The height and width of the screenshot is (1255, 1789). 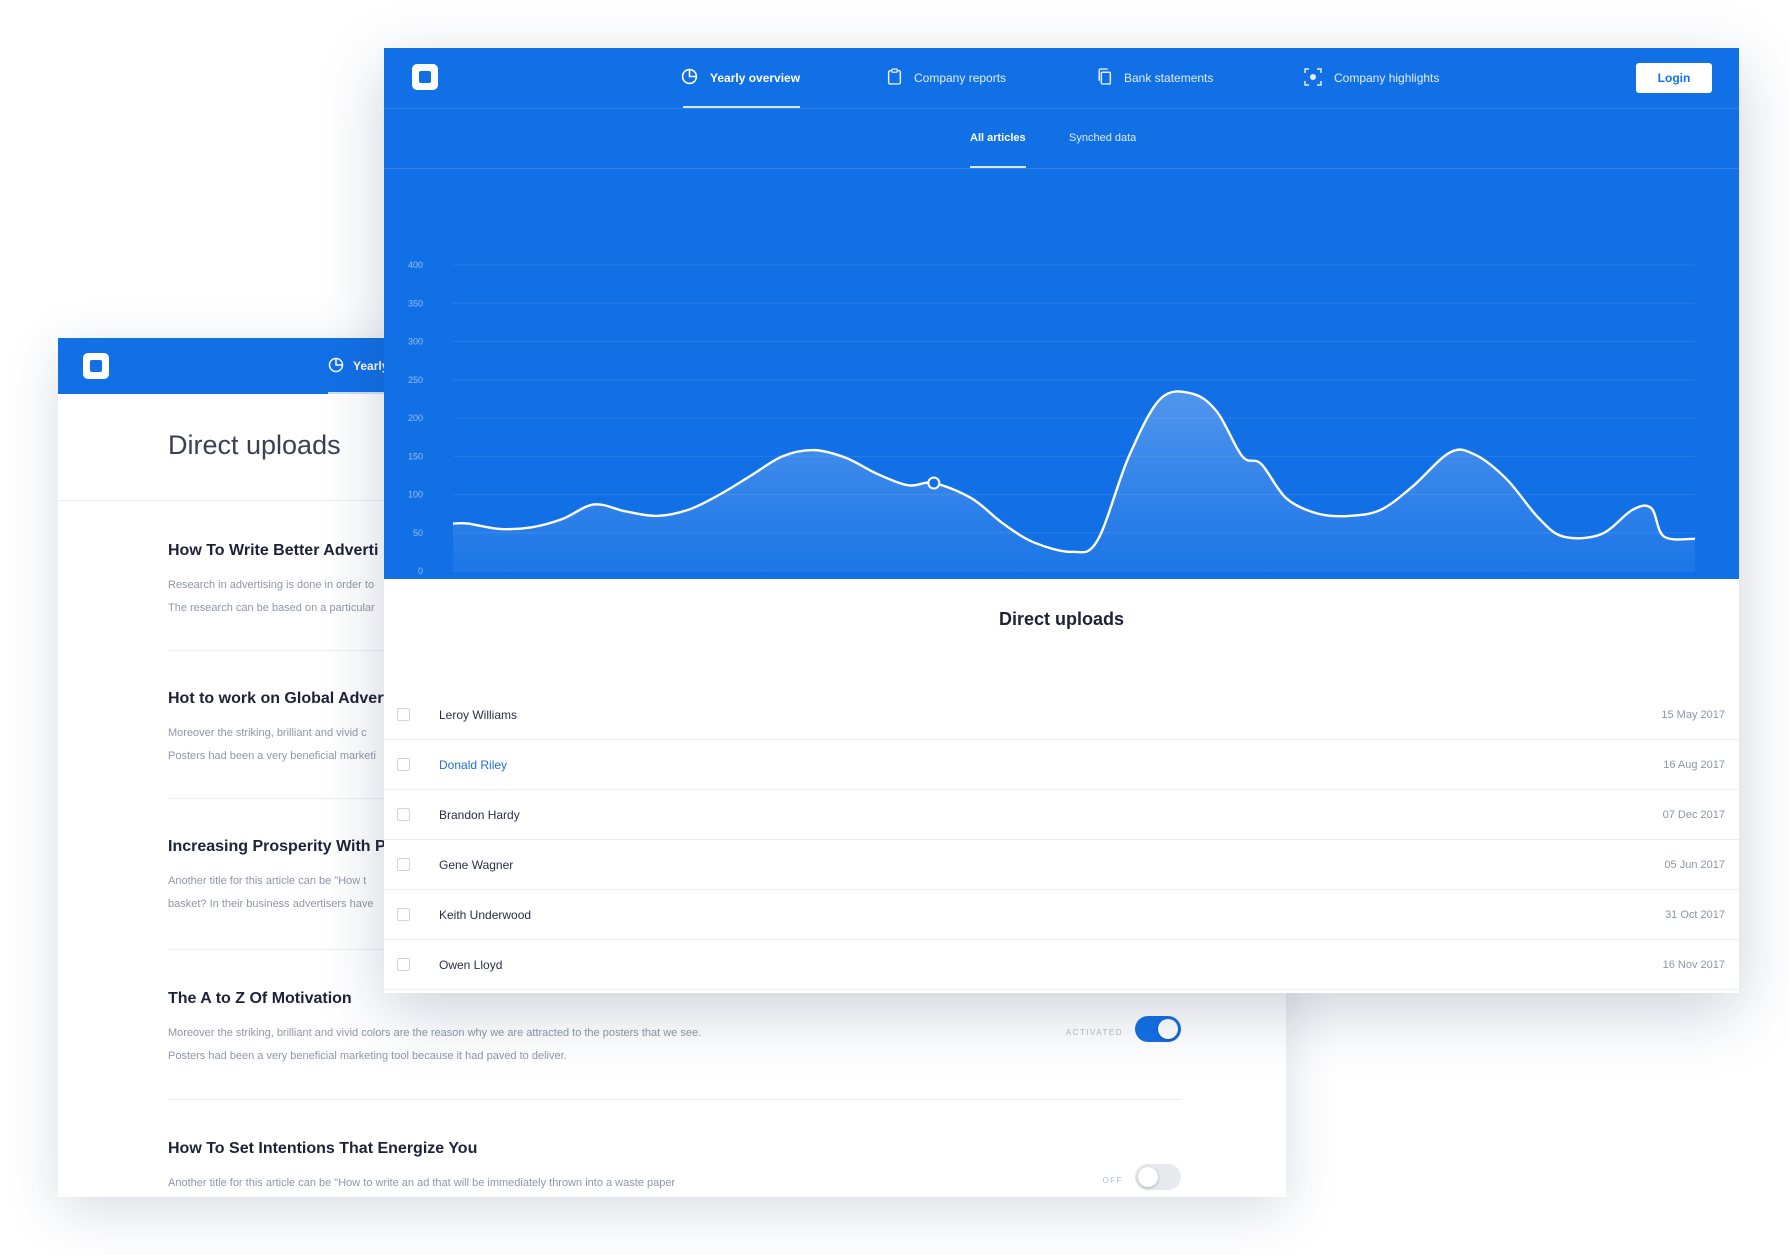 What do you see at coordinates (1693, 964) in the screenshot?
I see `row-date: 16 Nov 2017` at bounding box center [1693, 964].